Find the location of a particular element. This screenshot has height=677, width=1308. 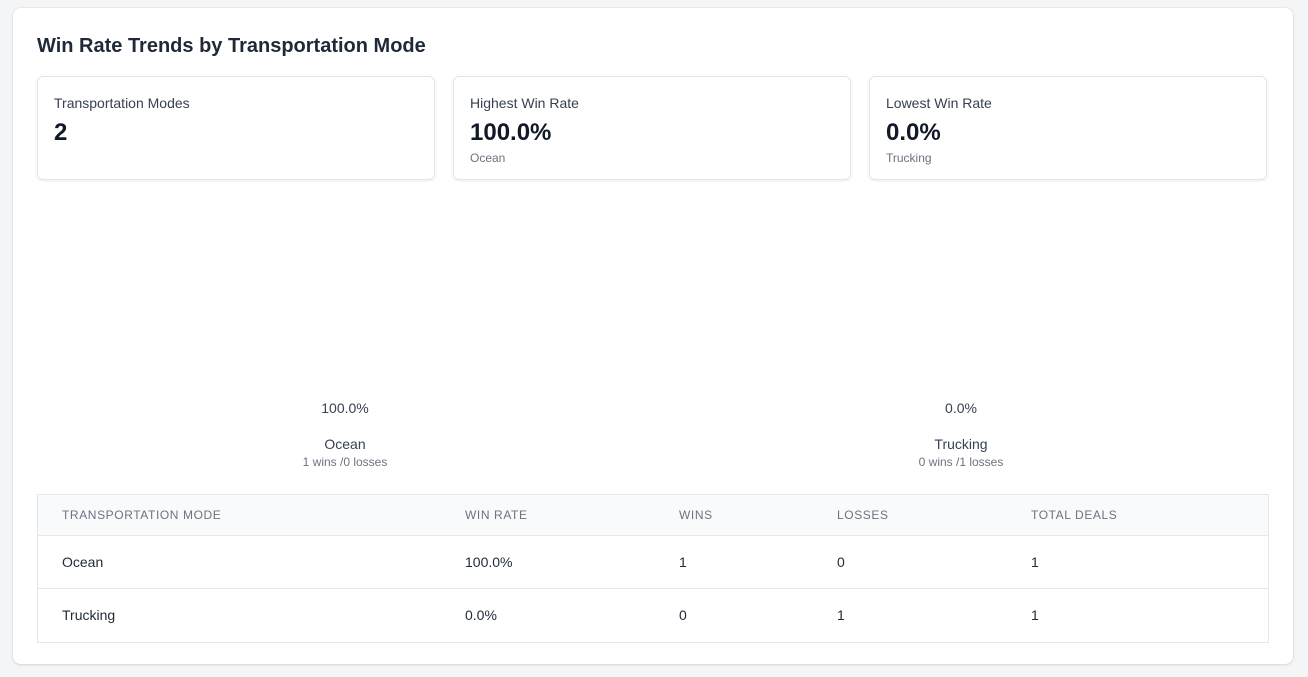

cell-win-rate: 0.0% is located at coordinates (481, 615).